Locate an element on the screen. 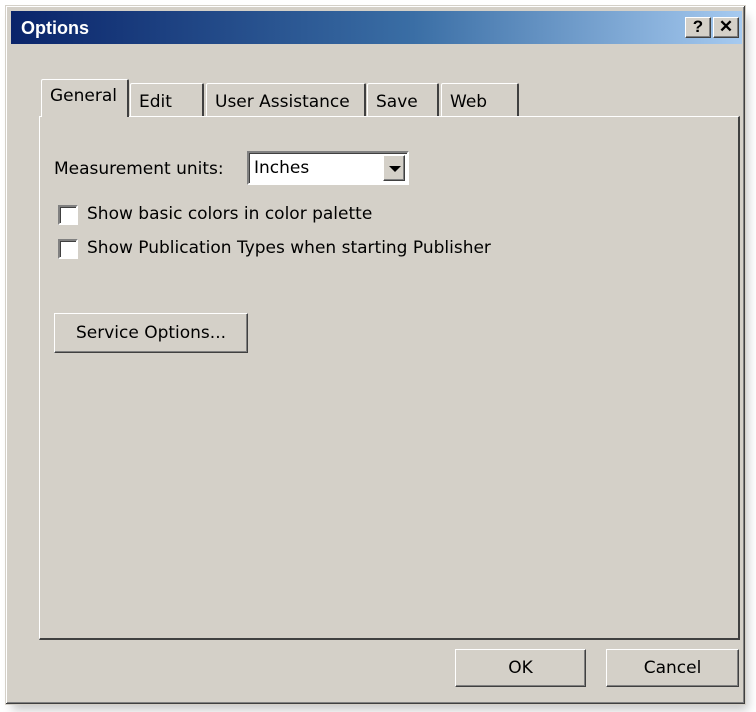 This screenshot has height=712, width=756. tab-label: Web is located at coordinates (469, 102).